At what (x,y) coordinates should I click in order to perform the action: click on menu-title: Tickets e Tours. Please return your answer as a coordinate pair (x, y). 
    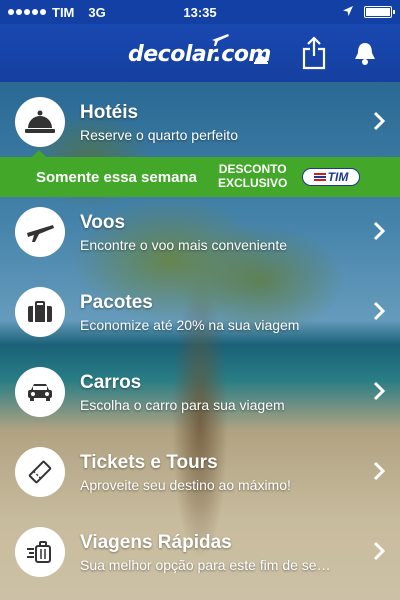
    Looking at the image, I should click on (149, 462).